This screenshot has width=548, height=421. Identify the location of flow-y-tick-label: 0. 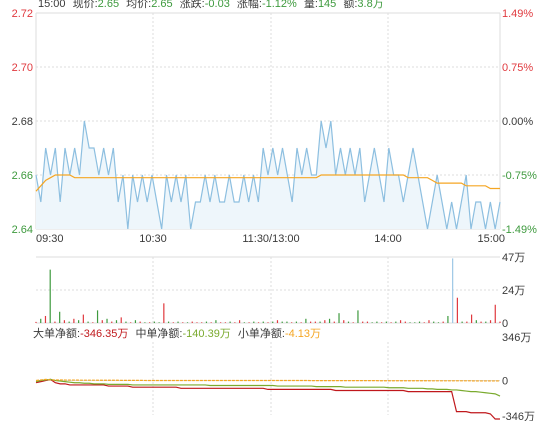
(505, 382).